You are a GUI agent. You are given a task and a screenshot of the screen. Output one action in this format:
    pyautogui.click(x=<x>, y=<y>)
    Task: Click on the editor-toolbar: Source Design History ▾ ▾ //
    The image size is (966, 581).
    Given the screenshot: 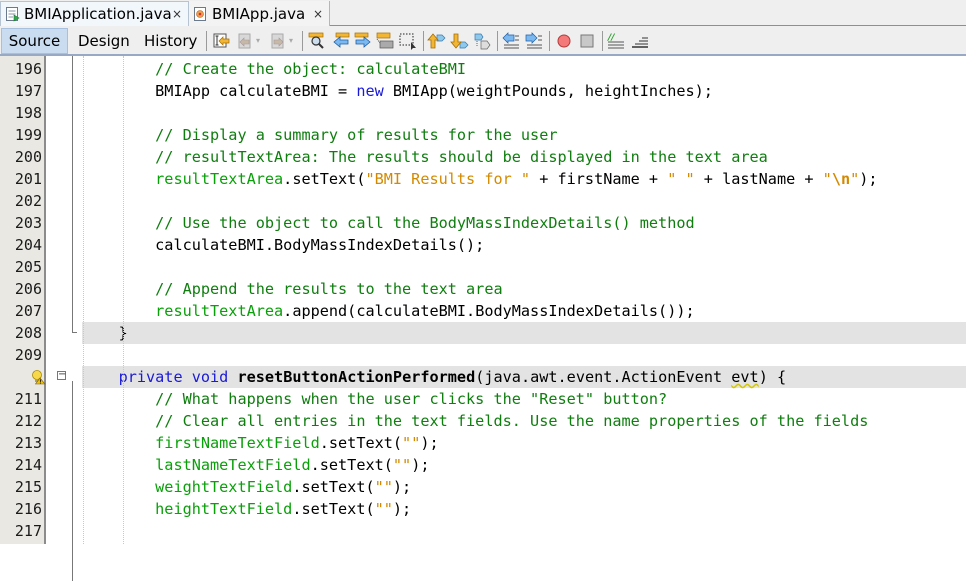 What is the action you would take?
    pyautogui.click(x=483, y=41)
    